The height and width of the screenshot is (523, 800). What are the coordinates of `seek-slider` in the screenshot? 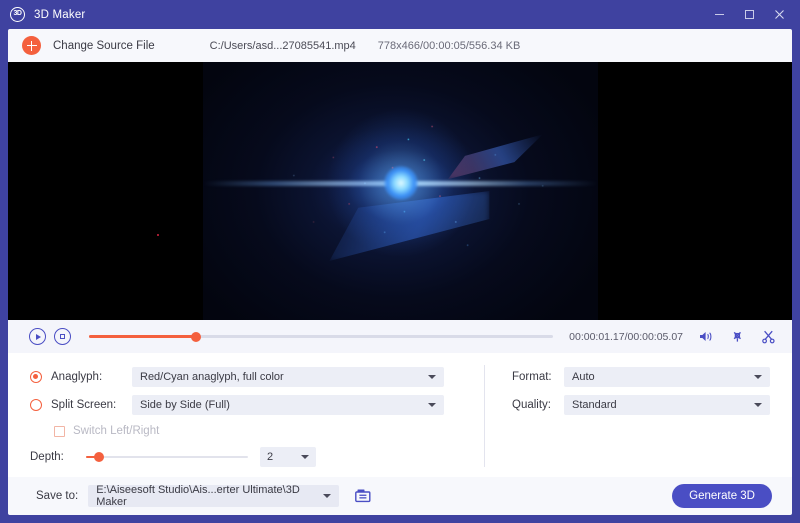 It's located at (321, 337).